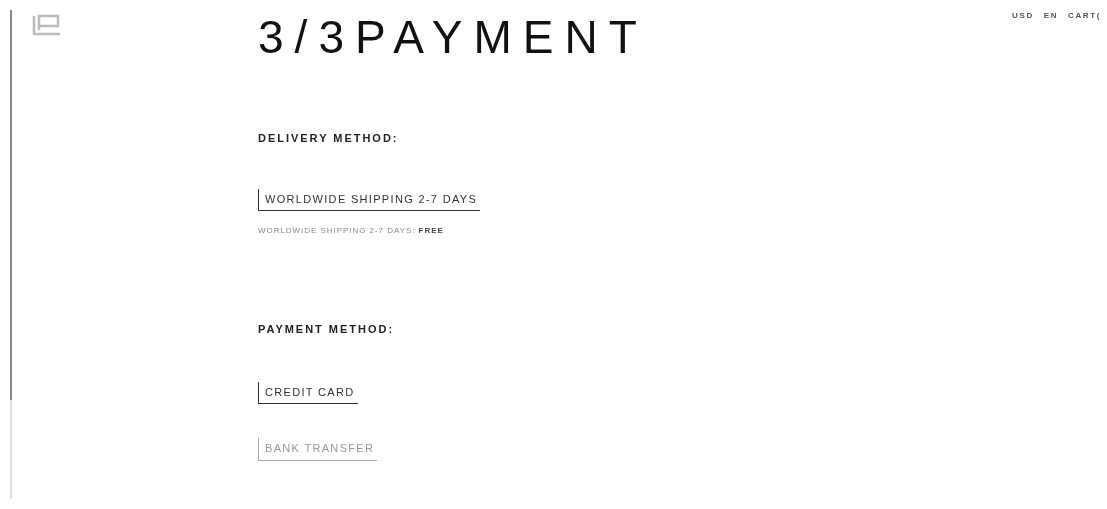 The height and width of the screenshot is (509, 1107). What do you see at coordinates (326, 329) in the screenshot?
I see `section-heading: PAYMENT METHOD:` at bounding box center [326, 329].